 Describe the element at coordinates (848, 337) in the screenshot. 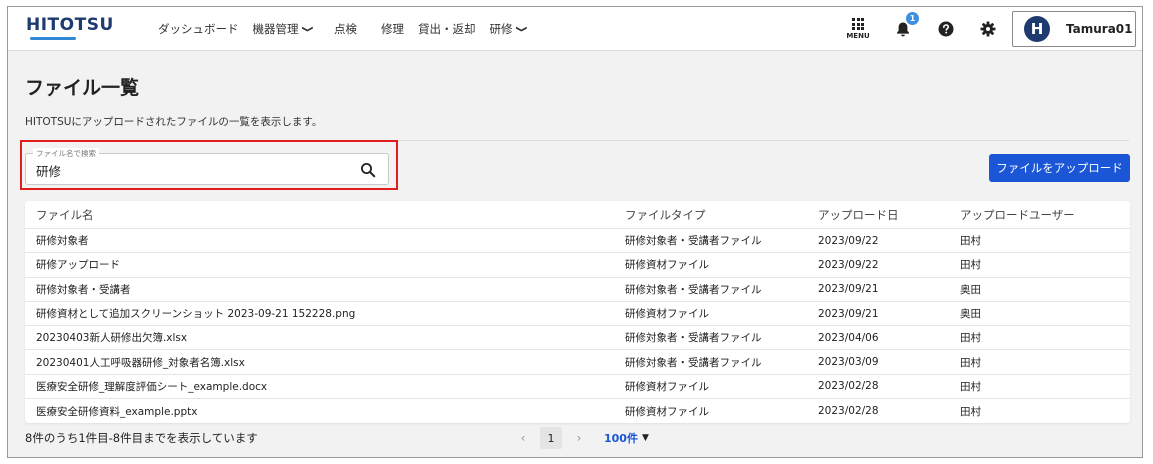

I see `table-cell: 2023/04/06` at that location.